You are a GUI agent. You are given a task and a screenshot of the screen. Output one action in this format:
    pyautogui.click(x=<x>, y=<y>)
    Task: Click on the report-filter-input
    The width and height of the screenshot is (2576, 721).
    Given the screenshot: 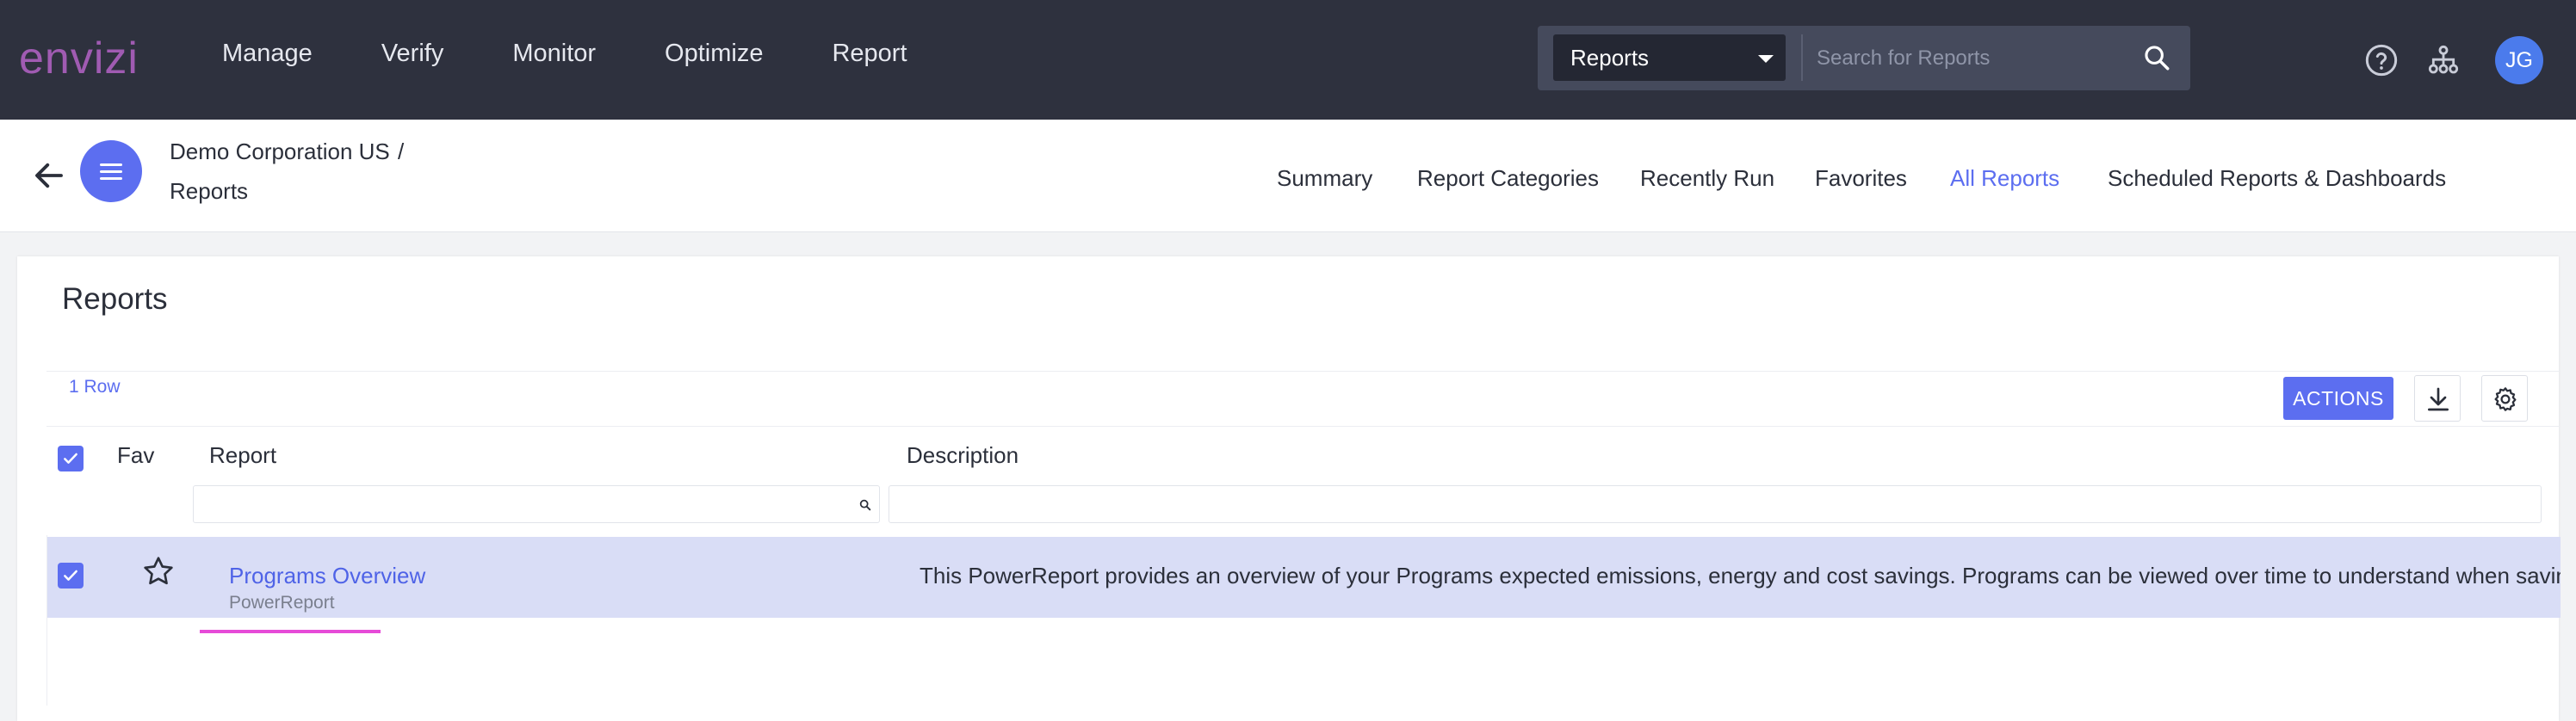 What is the action you would take?
    pyautogui.click(x=508, y=504)
    